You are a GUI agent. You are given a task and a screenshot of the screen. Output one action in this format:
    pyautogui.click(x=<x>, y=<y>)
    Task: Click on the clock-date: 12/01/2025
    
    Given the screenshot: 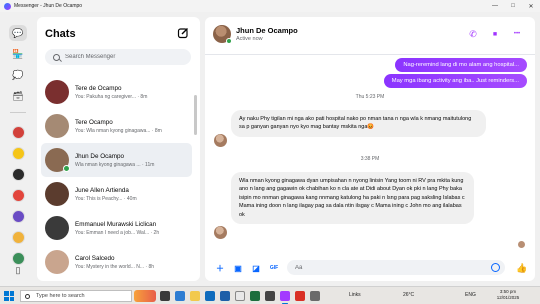 What is the action you would take?
    pyautogui.click(x=508, y=297)
    